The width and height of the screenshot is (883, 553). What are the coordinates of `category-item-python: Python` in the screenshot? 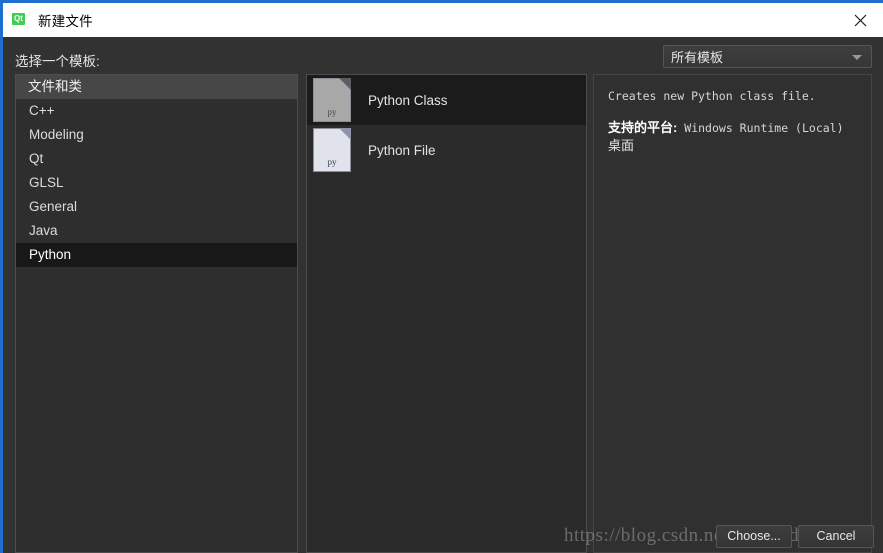 It's located at (156, 255).